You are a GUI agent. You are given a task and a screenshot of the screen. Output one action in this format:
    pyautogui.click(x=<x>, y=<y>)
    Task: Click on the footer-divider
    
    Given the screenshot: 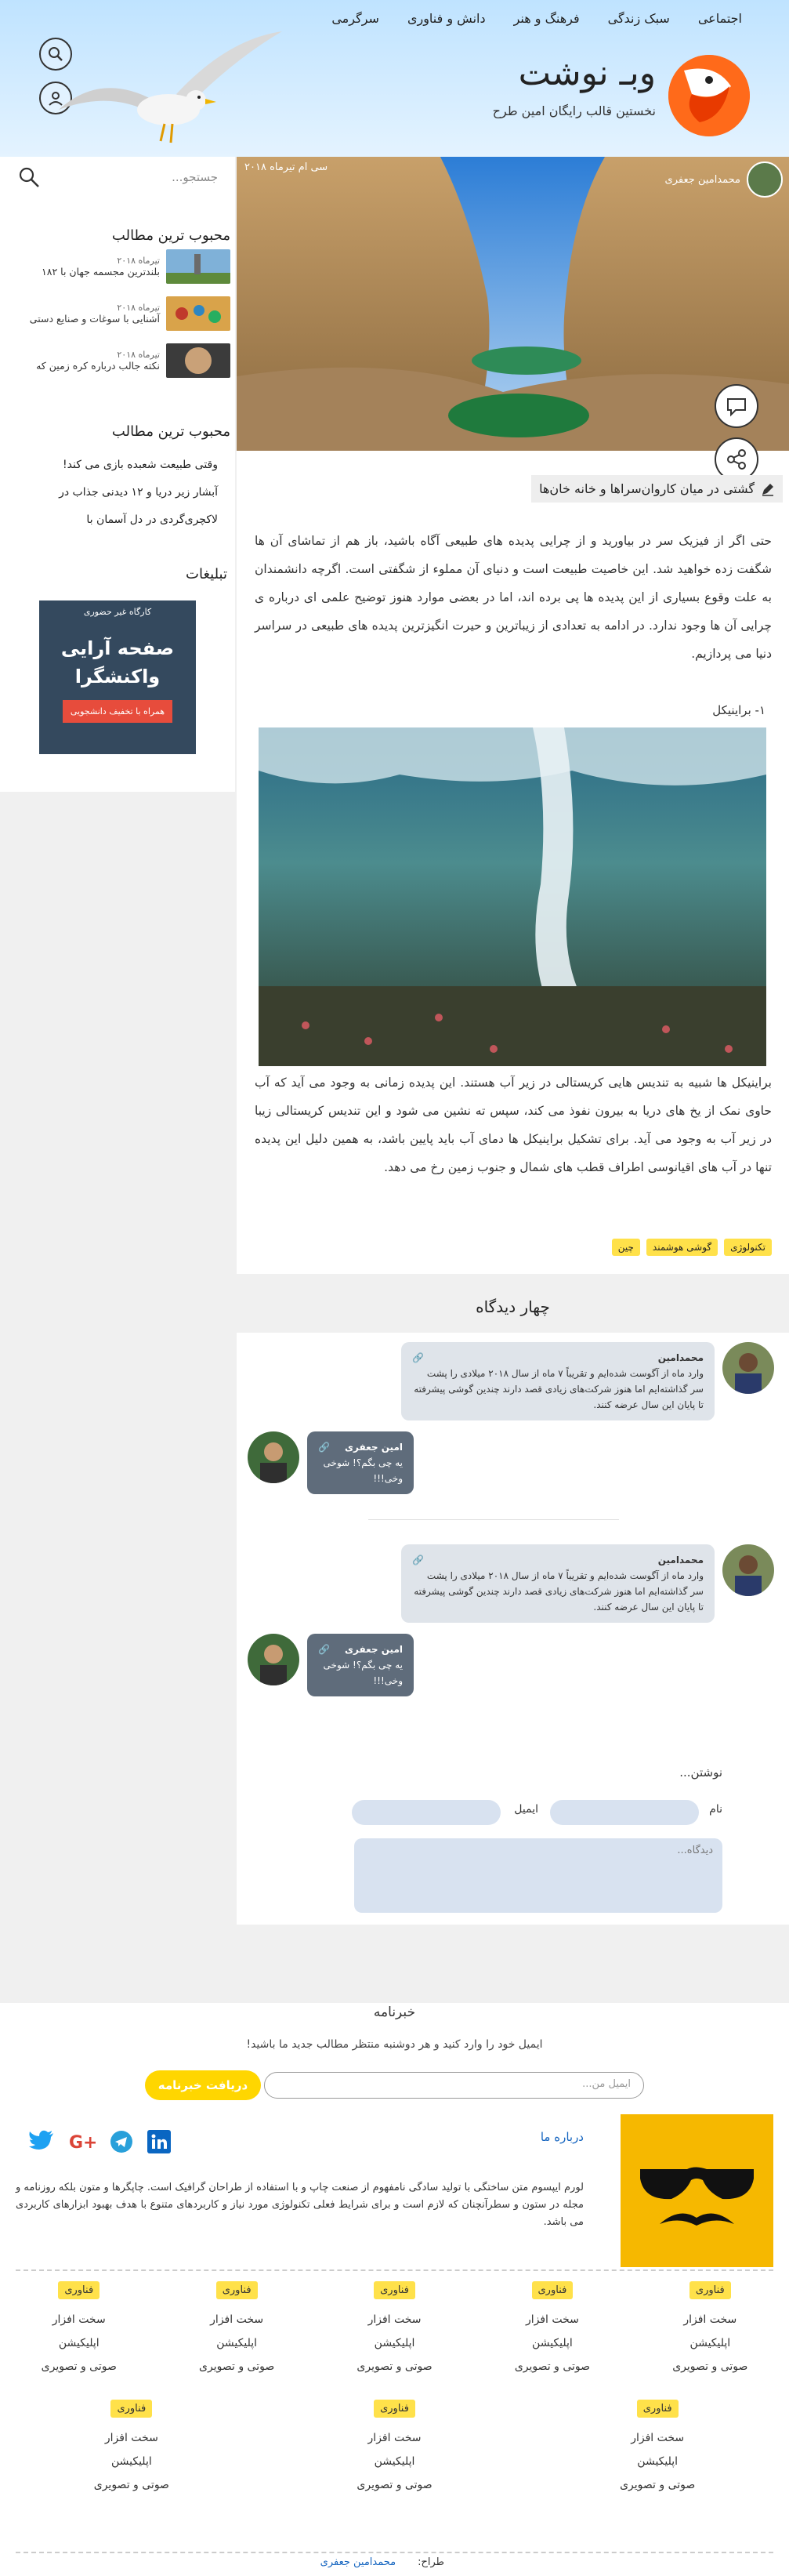 What is the action you would take?
    pyautogui.click(x=394, y=2552)
    